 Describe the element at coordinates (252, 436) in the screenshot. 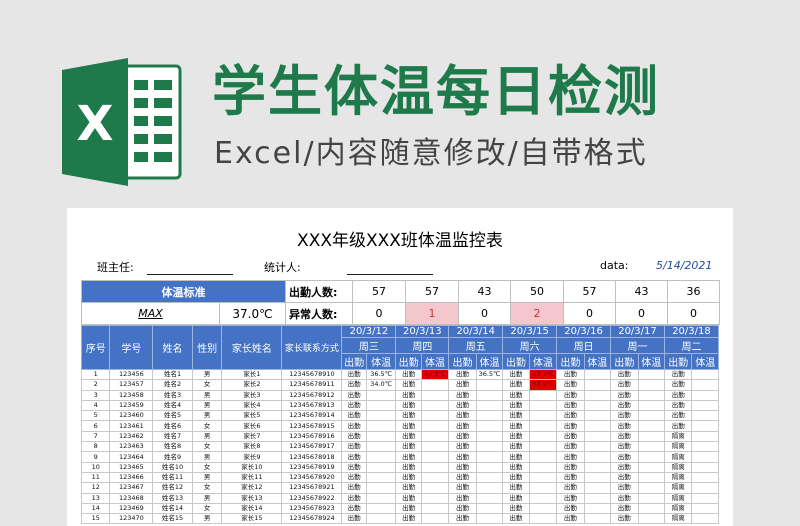

I see `parent-name: 家长7` at that location.